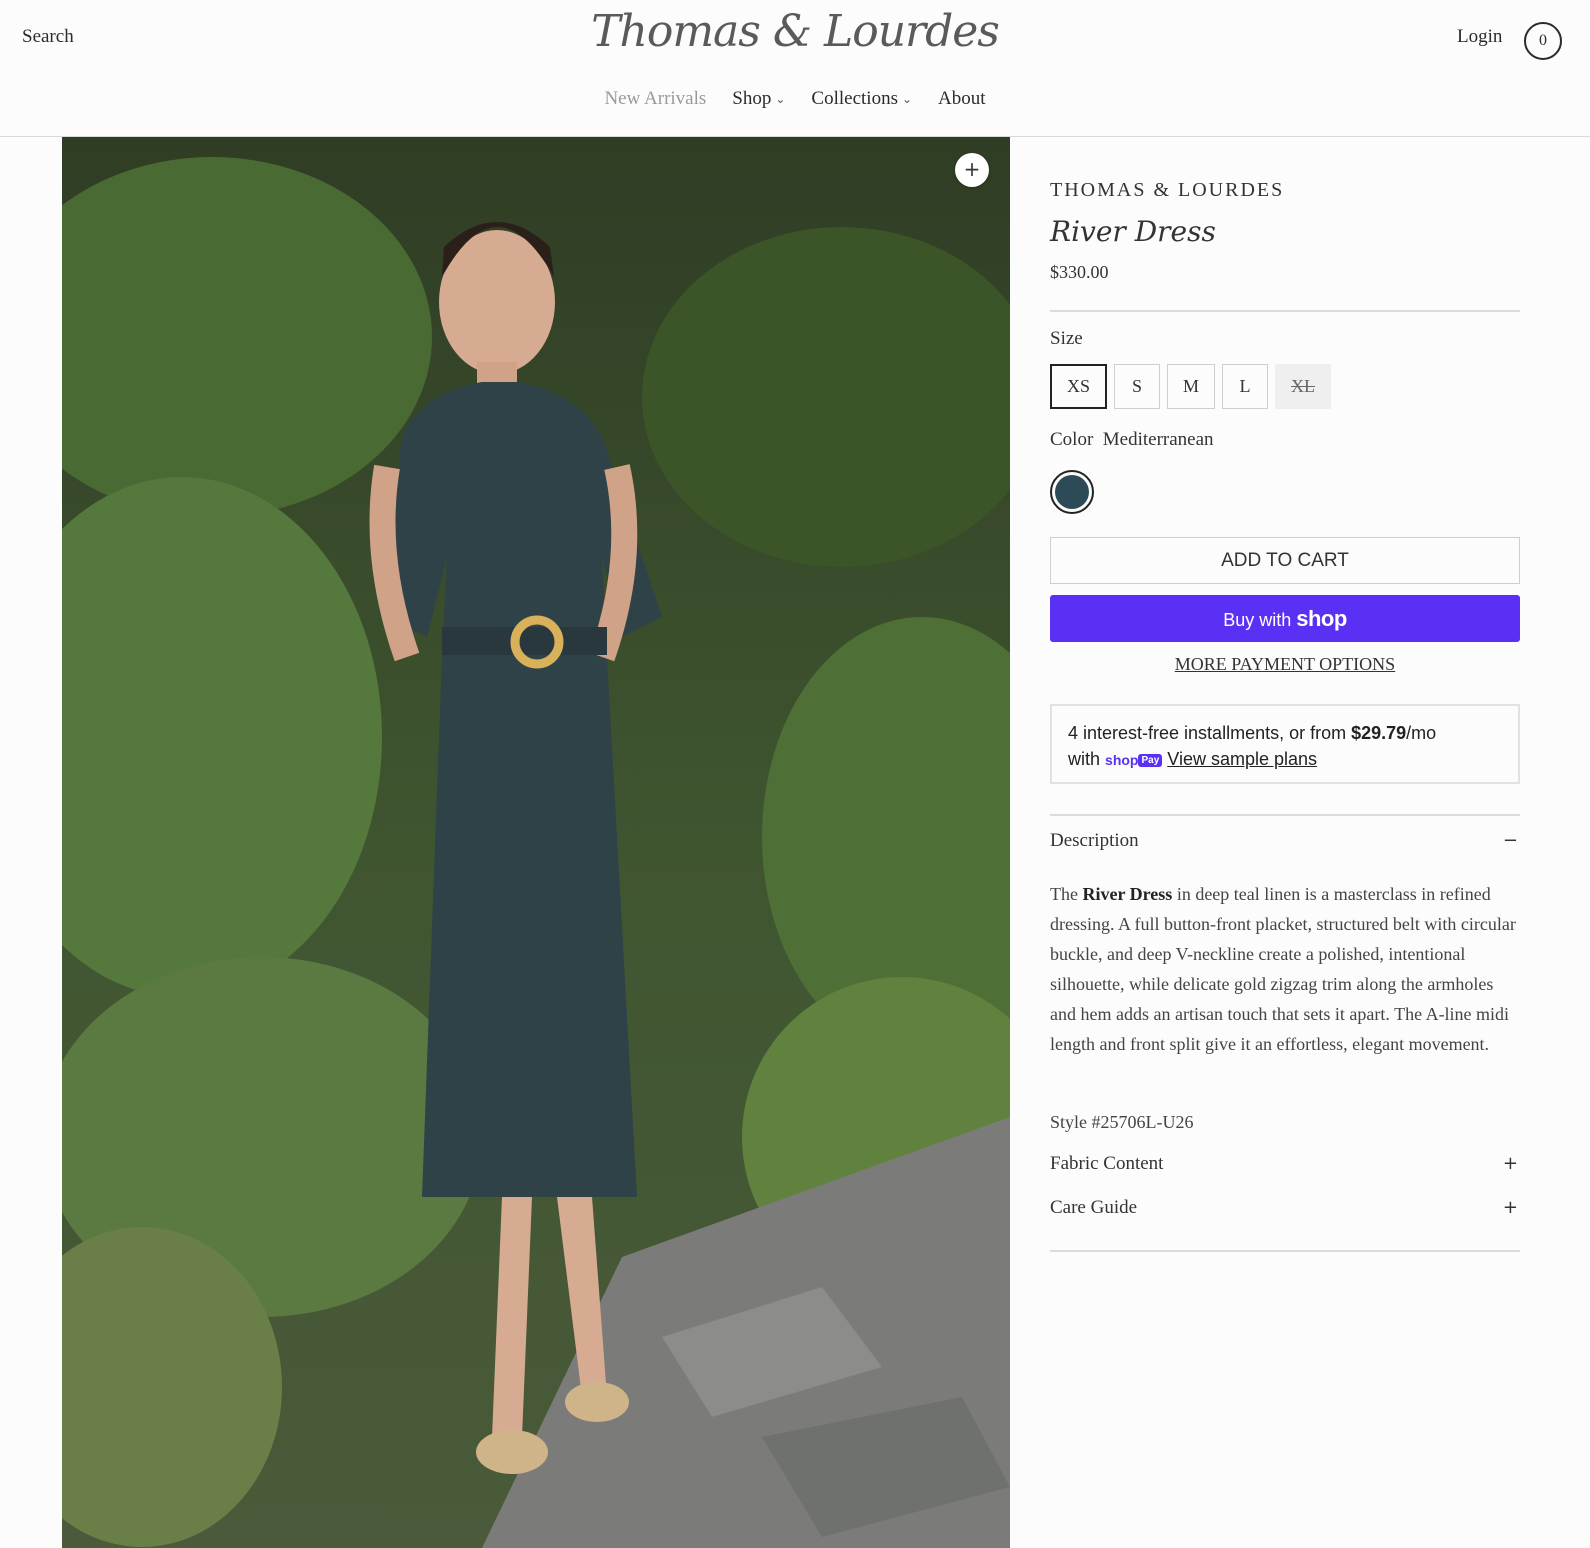  I want to click on fabric-content-accordion-toggle: Fabric Content +, so click(1285, 1164).